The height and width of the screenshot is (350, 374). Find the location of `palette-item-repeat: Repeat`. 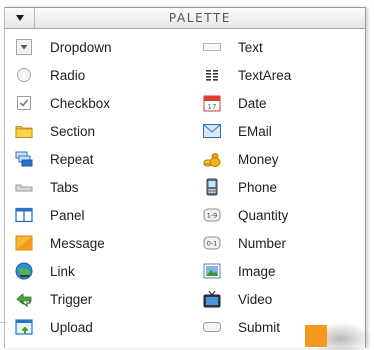

palette-item-repeat: Repeat is located at coordinates (54, 159).